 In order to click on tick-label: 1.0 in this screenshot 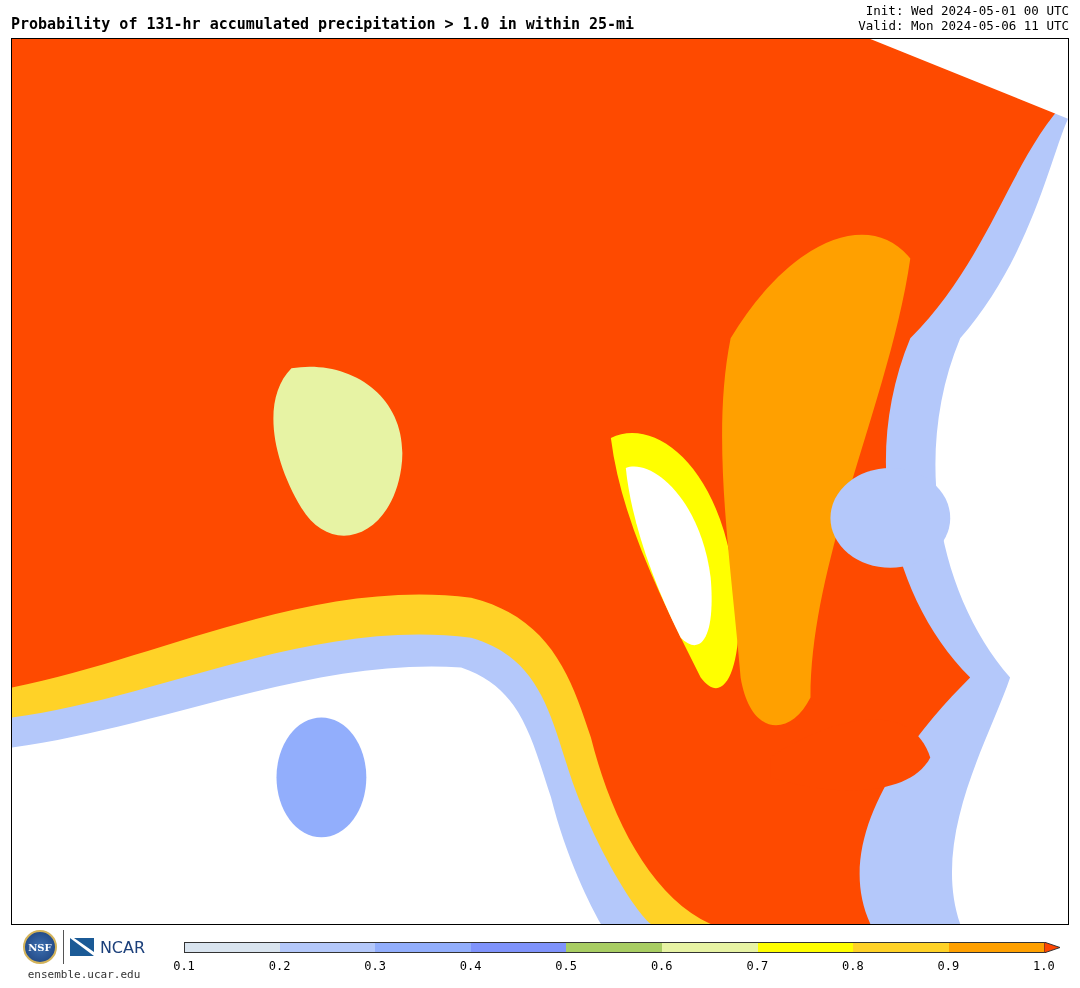, I will do `click(1044, 966)`.